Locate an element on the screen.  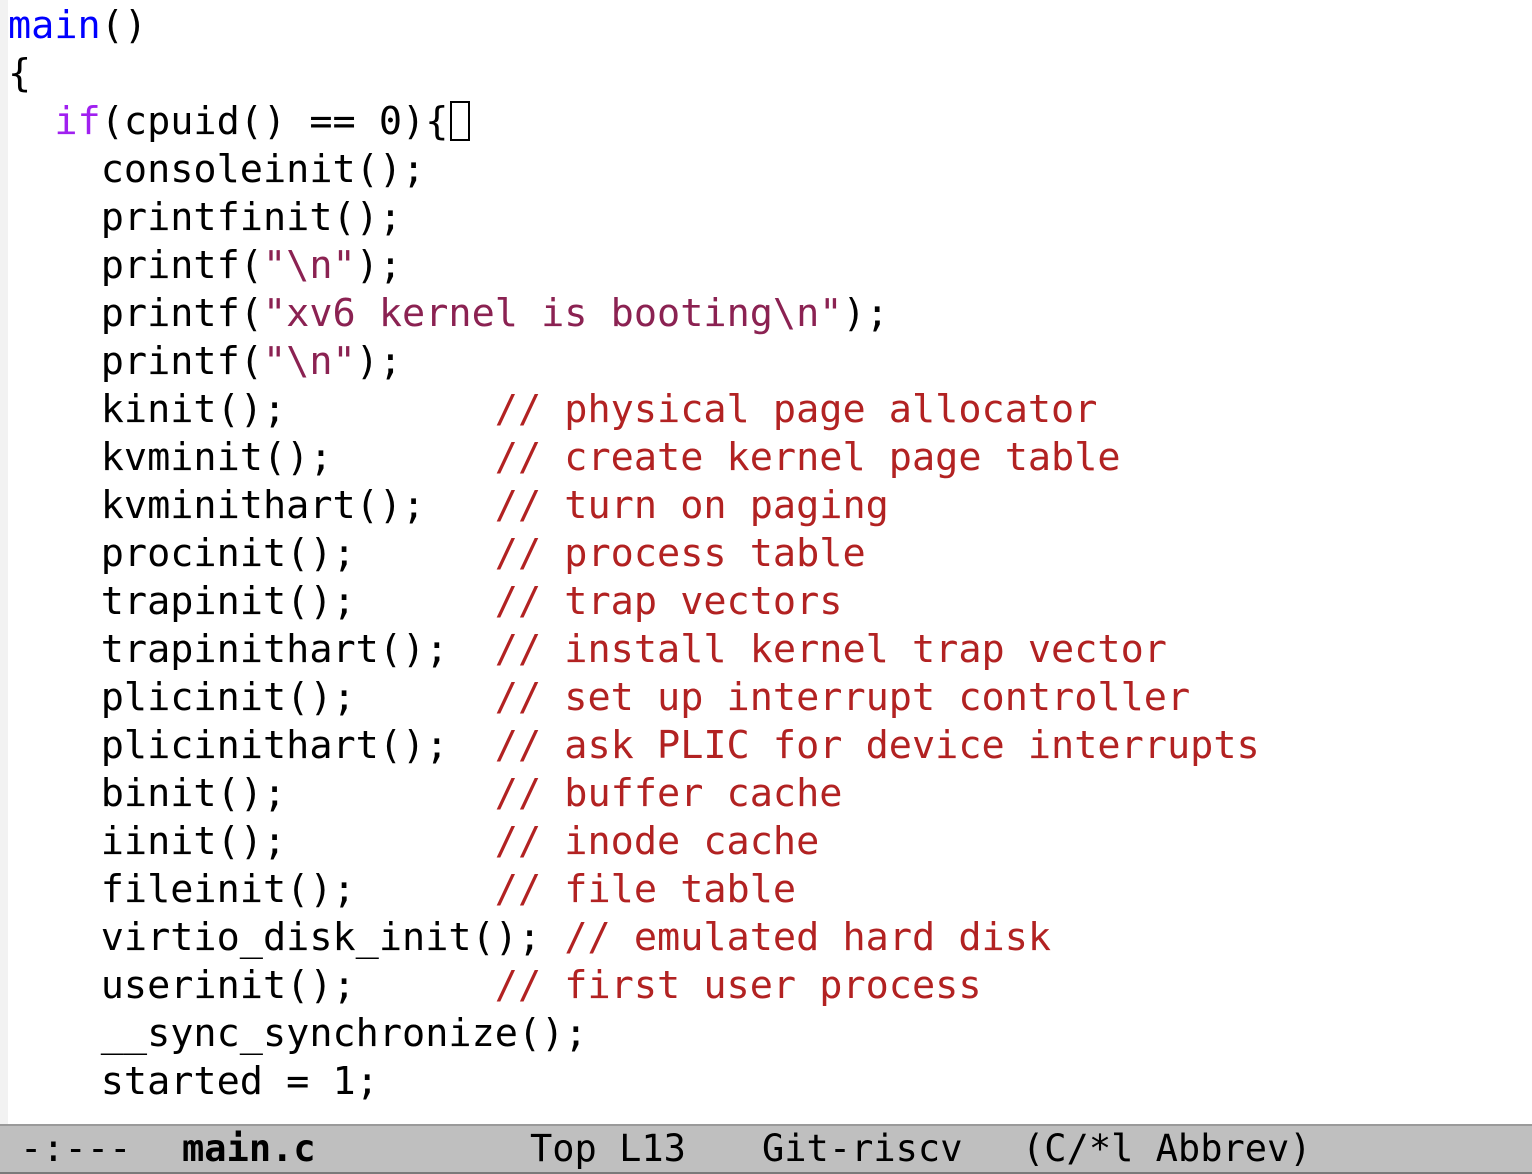
code-token-plain: kinit(); is located at coordinates (297, 409).